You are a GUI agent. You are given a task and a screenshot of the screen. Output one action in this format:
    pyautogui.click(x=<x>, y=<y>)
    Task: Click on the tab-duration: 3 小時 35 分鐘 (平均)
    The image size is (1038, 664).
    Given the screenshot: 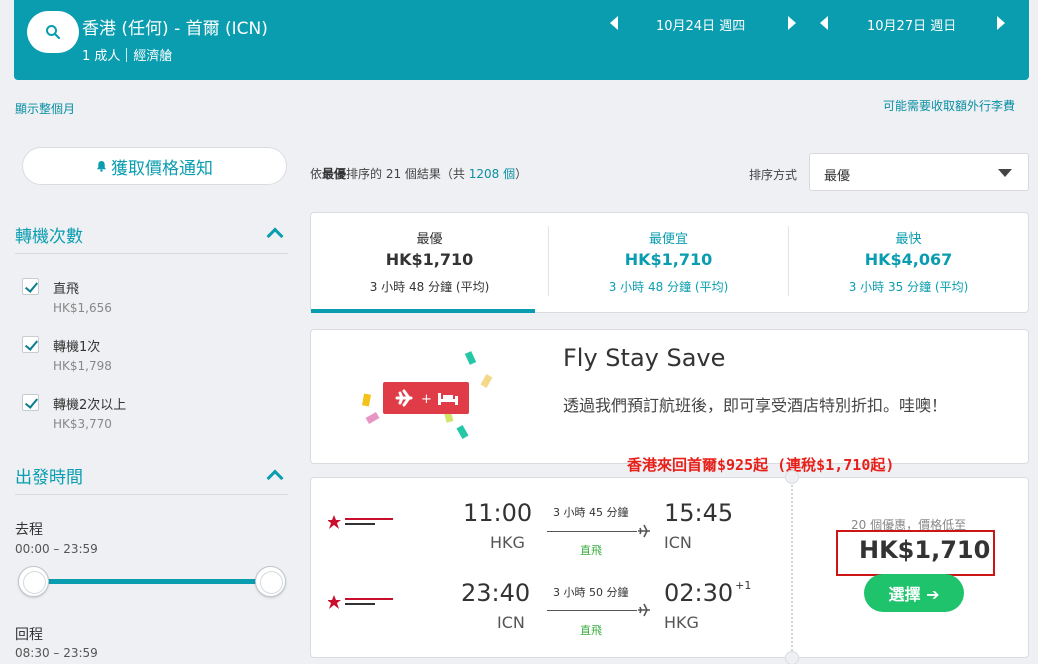 What is the action you would take?
    pyautogui.click(x=908, y=287)
    